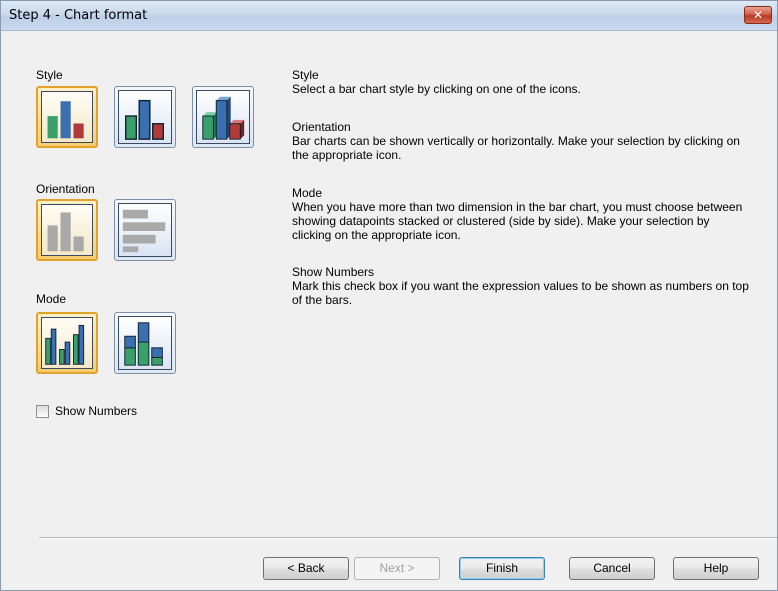  I want to click on cancel-button: Cancel, so click(612, 568).